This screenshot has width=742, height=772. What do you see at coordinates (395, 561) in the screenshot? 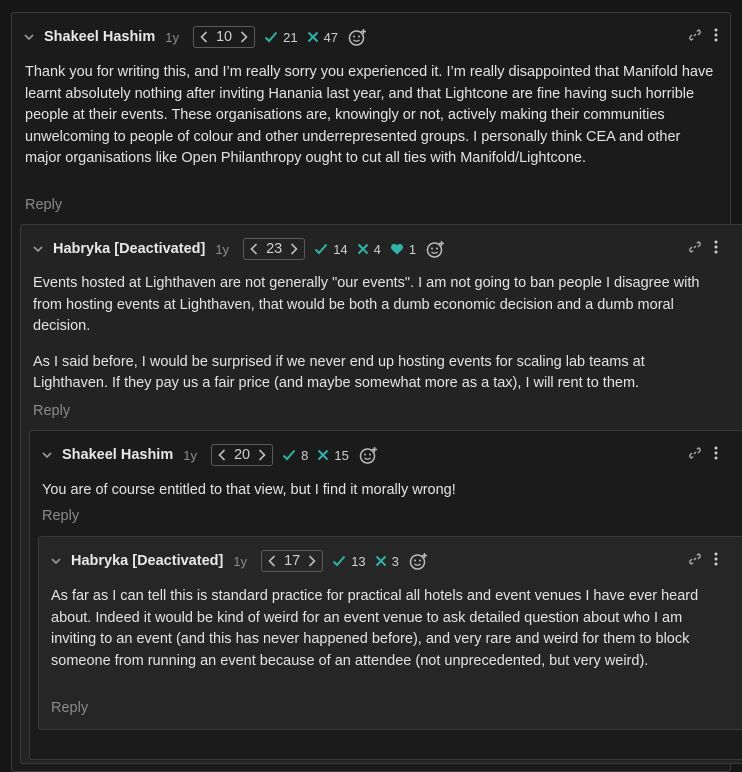
I see `disagree-count: 3` at bounding box center [395, 561].